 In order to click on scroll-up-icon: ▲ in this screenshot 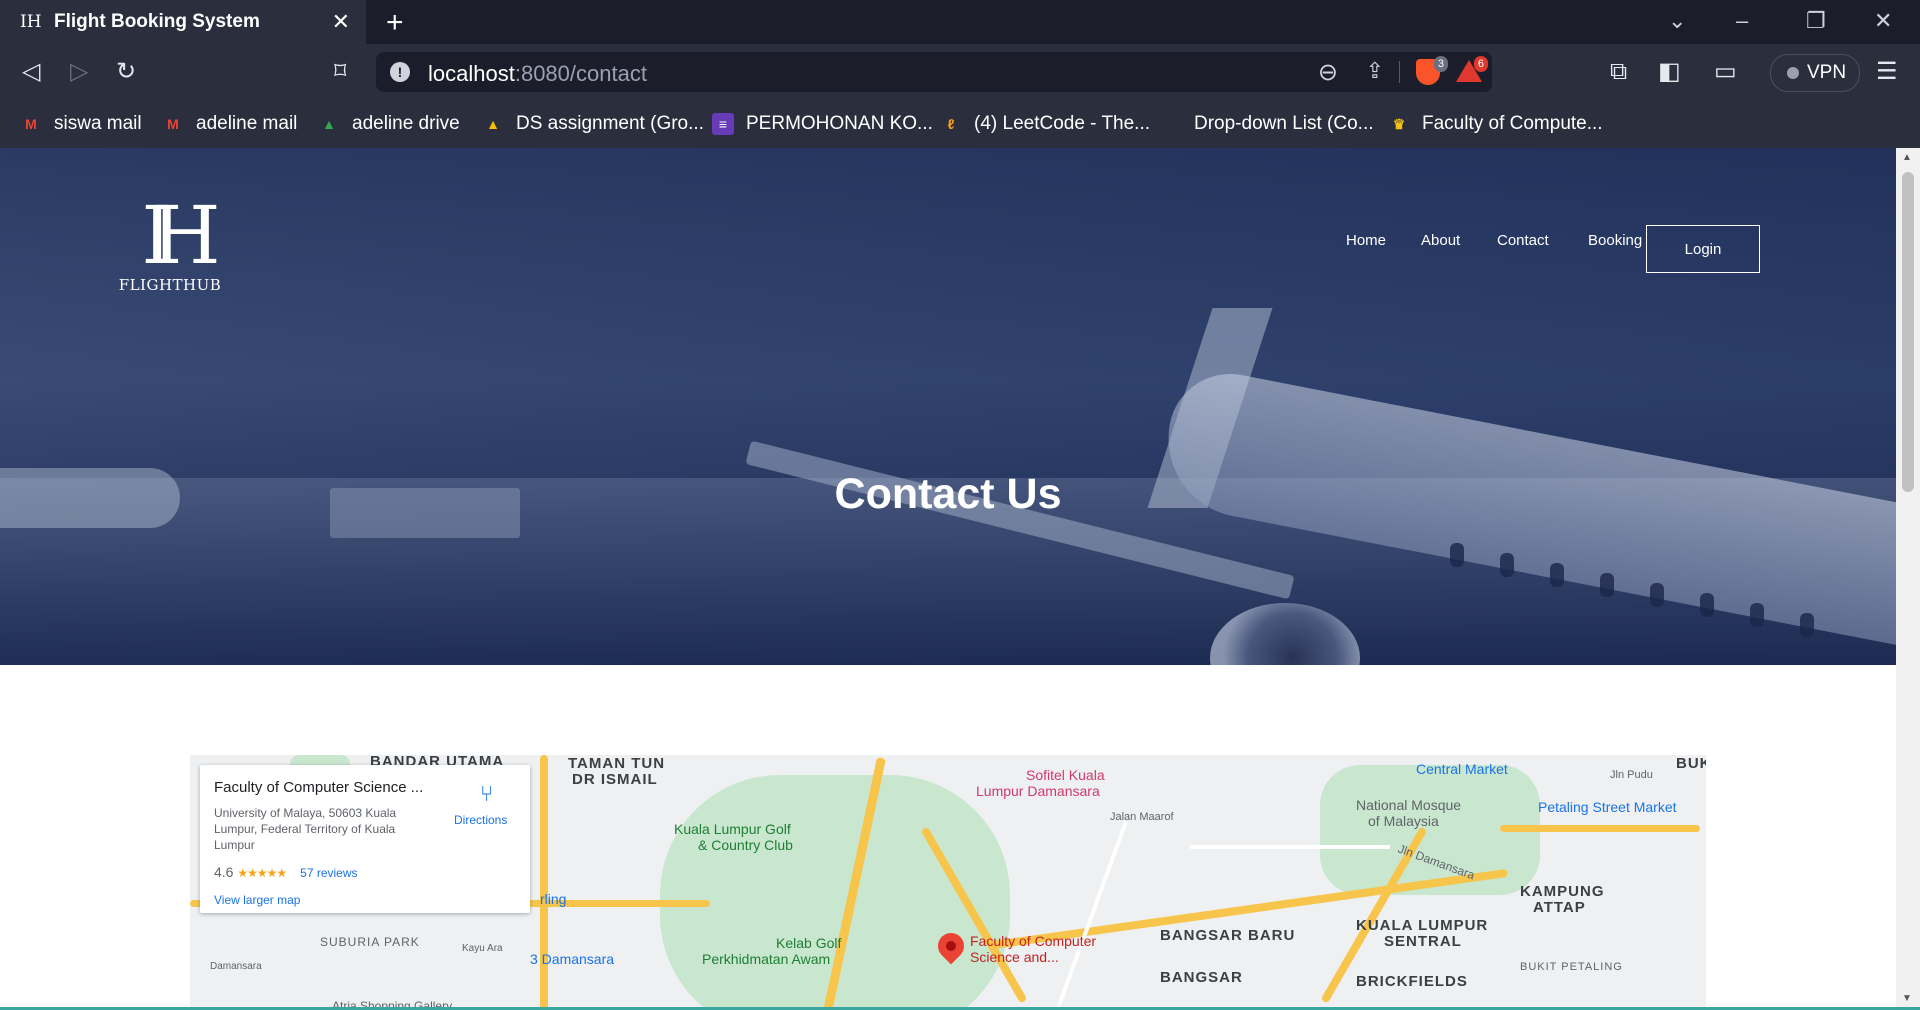, I will do `click(1907, 157)`.